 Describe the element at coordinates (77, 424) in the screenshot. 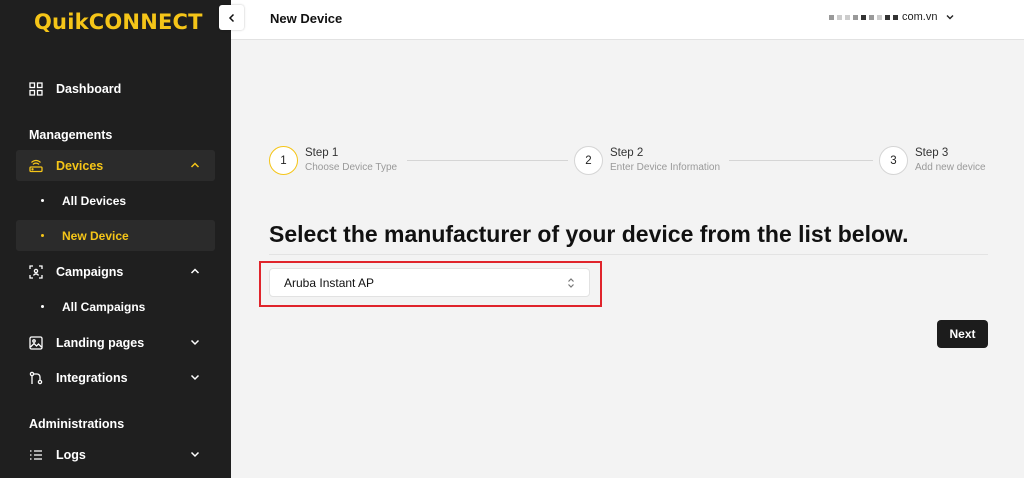

I see `section-label-administrations: Administrations` at that location.